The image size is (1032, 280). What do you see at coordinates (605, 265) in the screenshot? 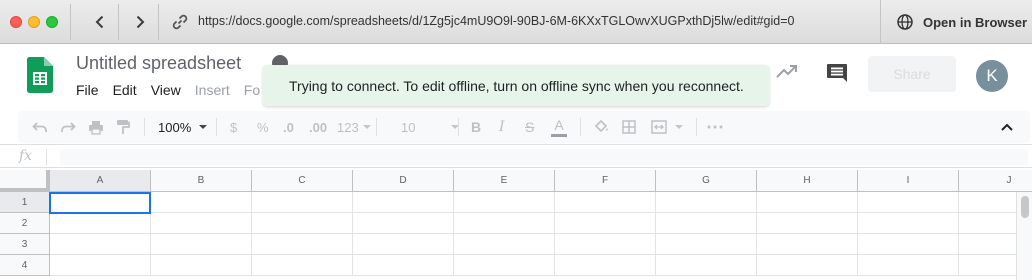
I see `cell-f4` at bounding box center [605, 265].